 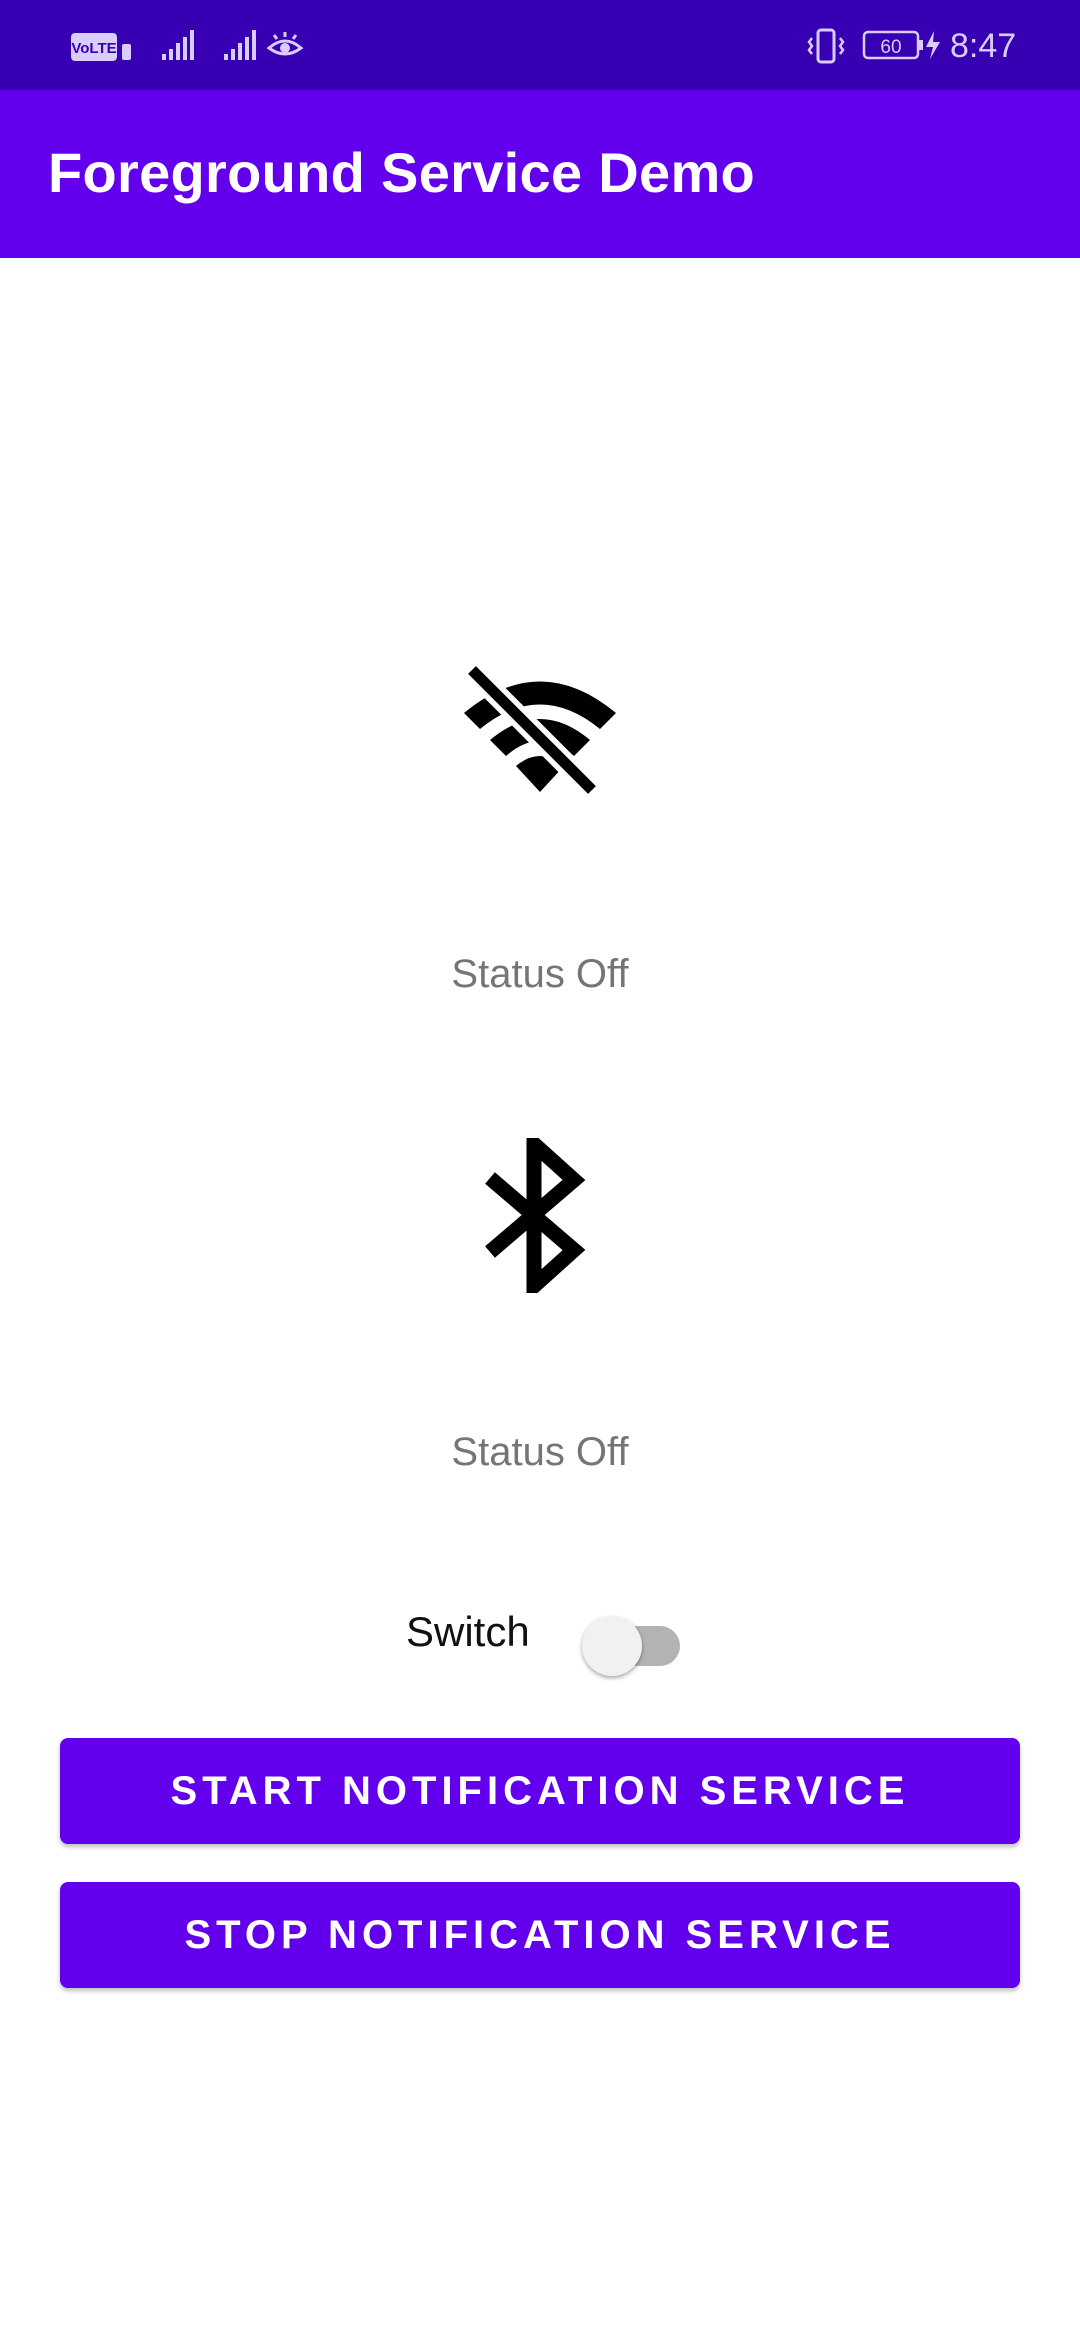 I want to click on eye-icon, so click(x=285, y=44).